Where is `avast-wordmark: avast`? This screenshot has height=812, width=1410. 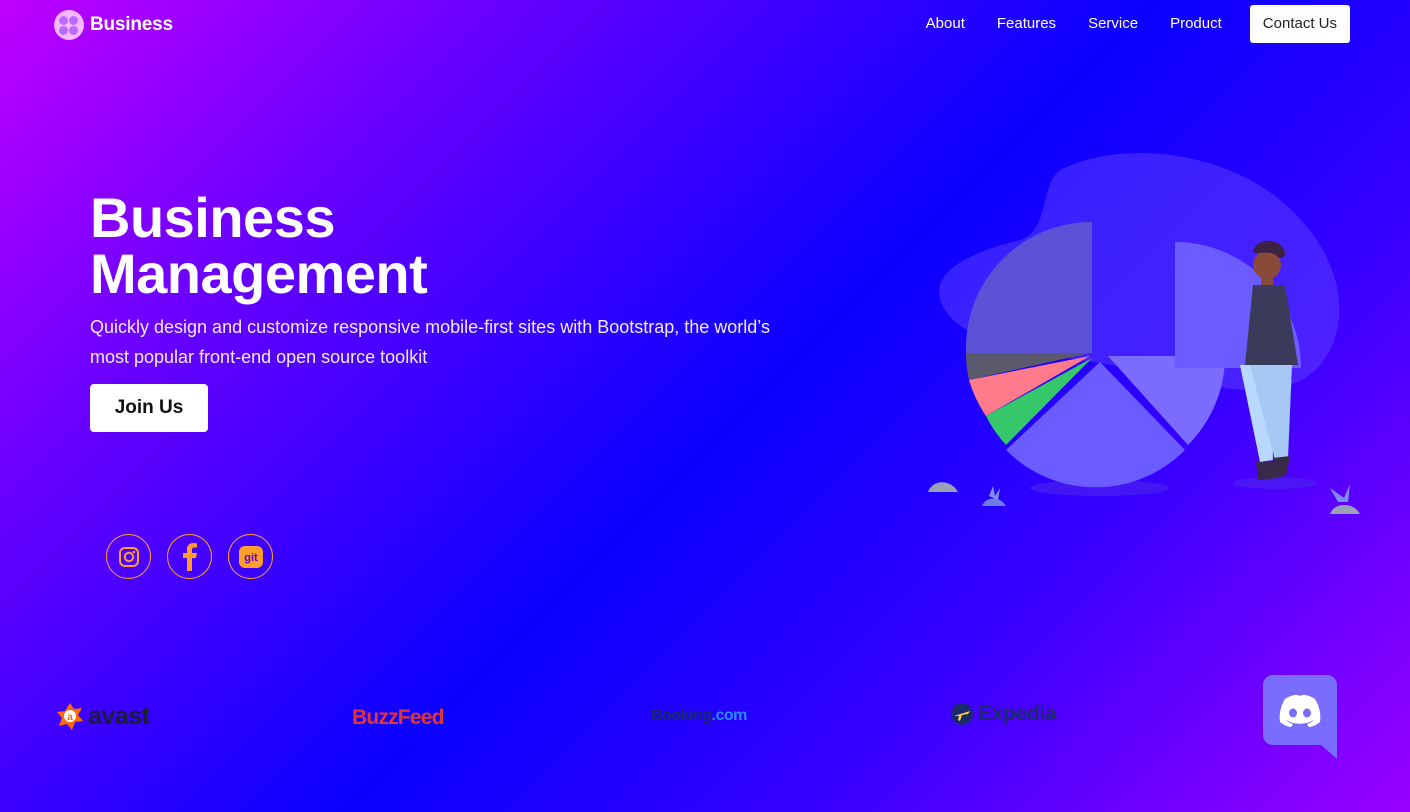
avast-wordmark: avast is located at coordinates (119, 715).